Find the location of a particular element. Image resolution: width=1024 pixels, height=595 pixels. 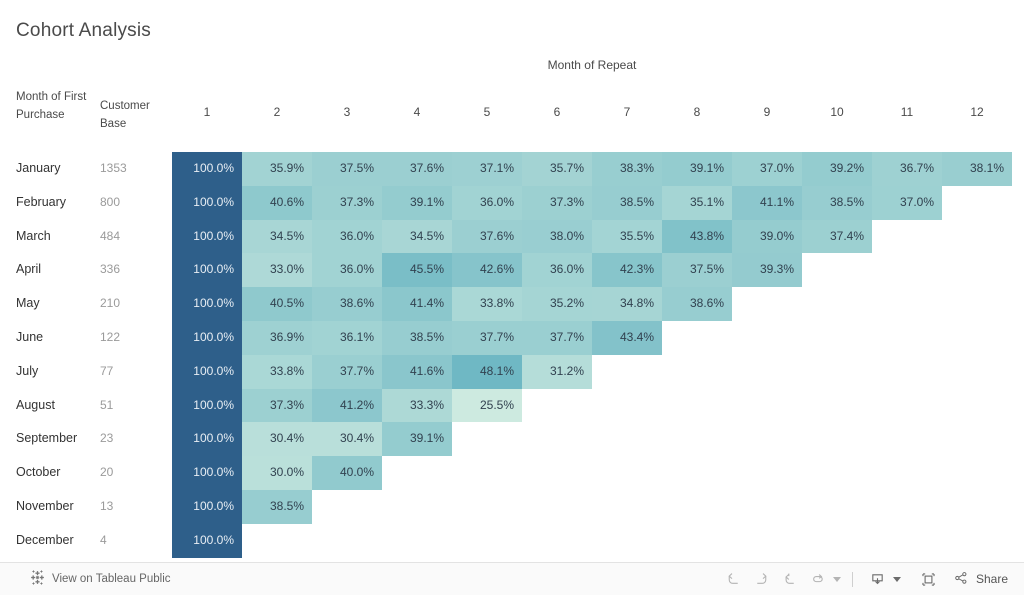

heatmap-cell: 40.0% is located at coordinates (347, 473).